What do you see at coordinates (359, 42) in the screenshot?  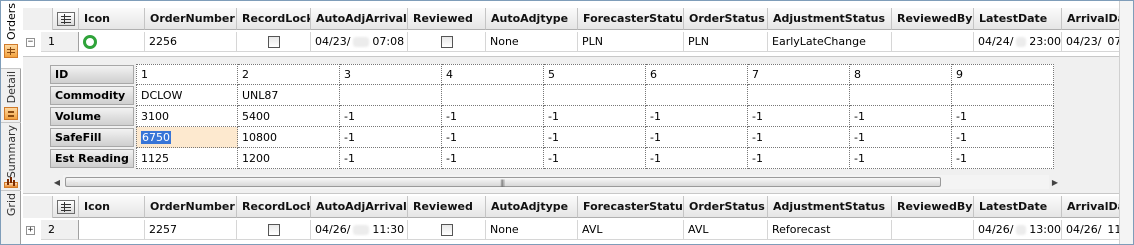 I see `cell-auto-adj-arrival: 04/23/07:08` at bounding box center [359, 42].